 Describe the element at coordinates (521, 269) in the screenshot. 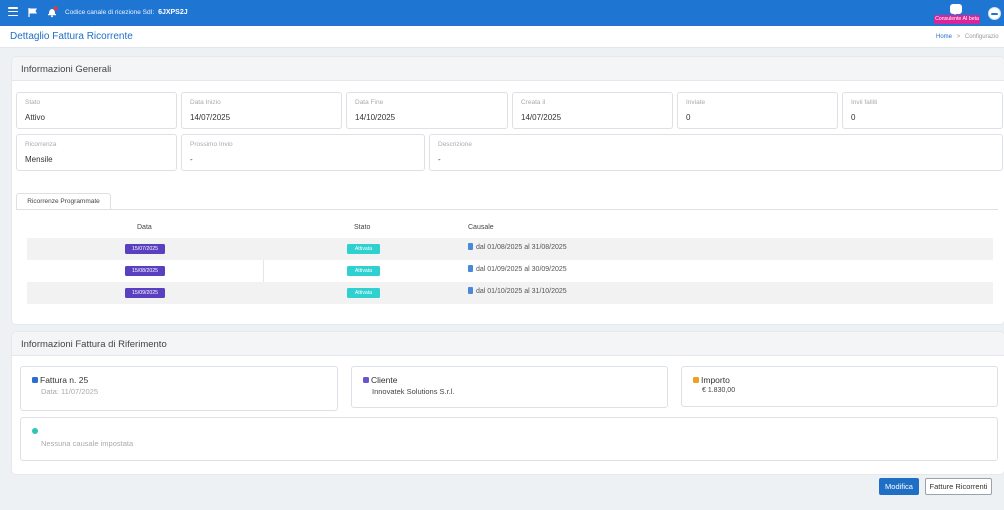

I see `causale-value: dal 01/09/2025 al 30/09/2025` at that location.